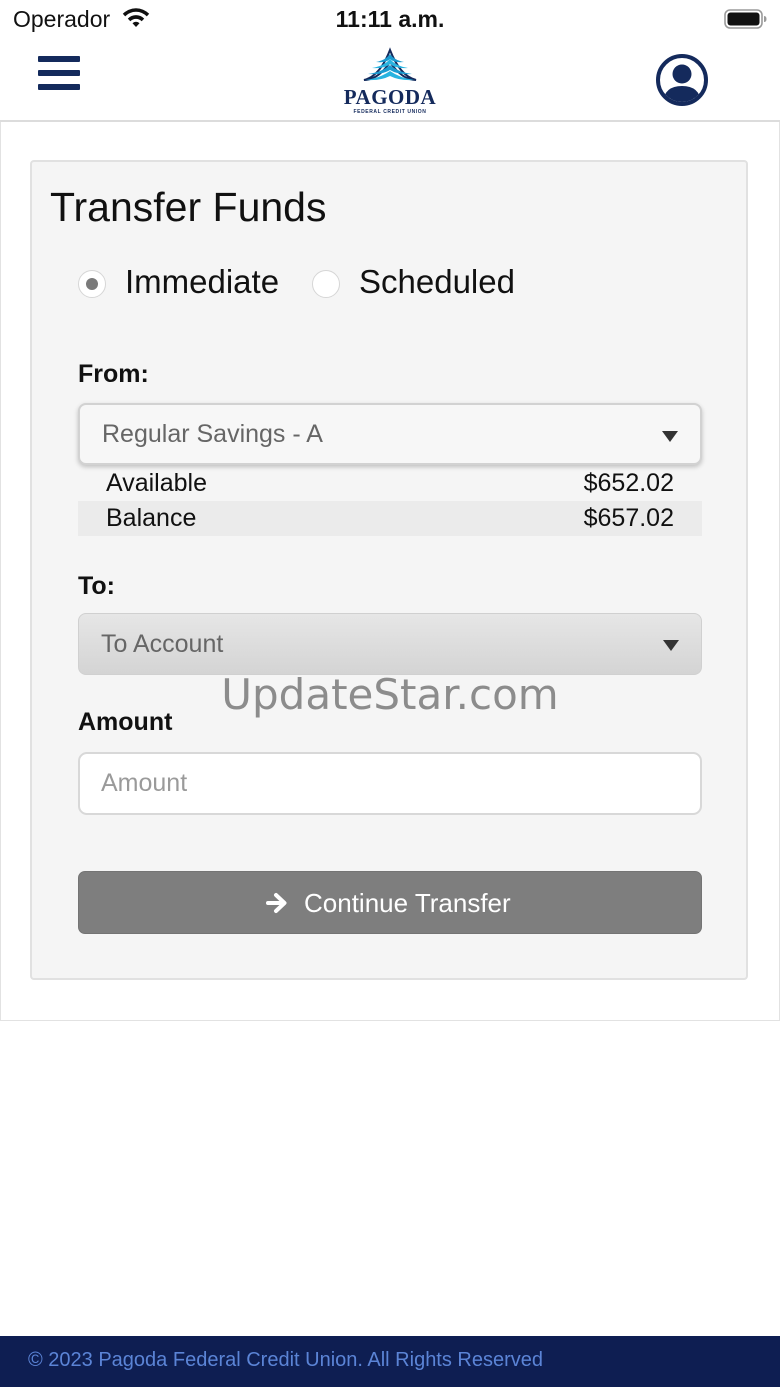 Image resolution: width=780 pixels, height=1387 pixels. I want to click on radio-immediate-label: Immediate, so click(202, 281).